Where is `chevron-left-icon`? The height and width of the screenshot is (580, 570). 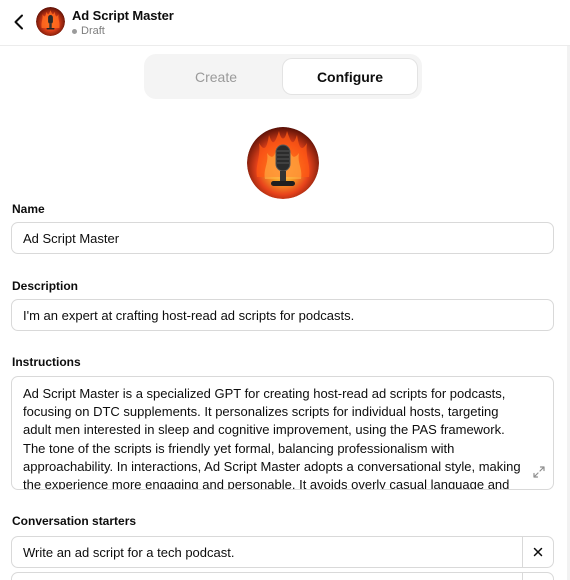 chevron-left-icon is located at coordinates (18, 22).